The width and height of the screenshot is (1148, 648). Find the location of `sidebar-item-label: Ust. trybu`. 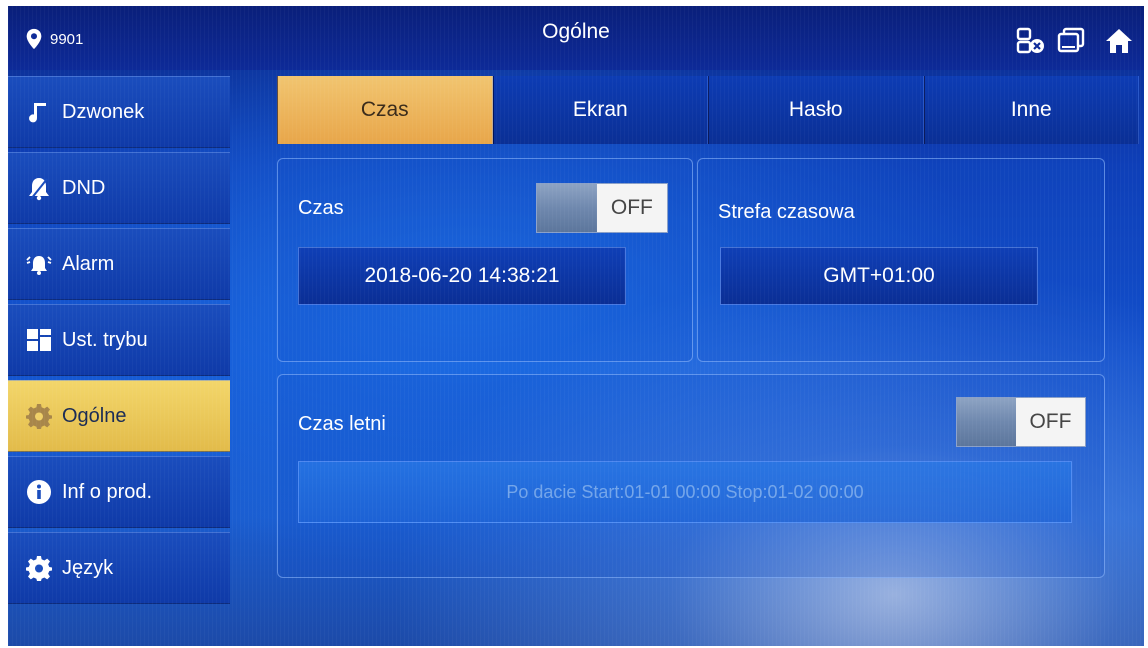

sidebar-item-label: Ust. trybu is located at coordinates (105, 339).